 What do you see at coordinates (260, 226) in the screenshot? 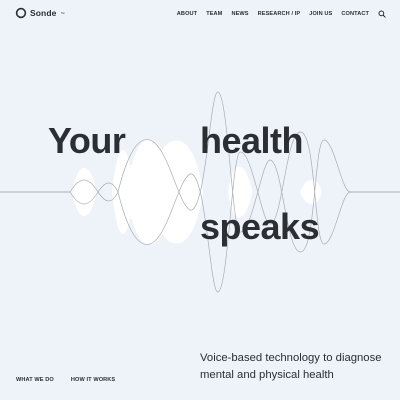
I see `headline-word-speaks: speaks` at bounding box center [260, 226].